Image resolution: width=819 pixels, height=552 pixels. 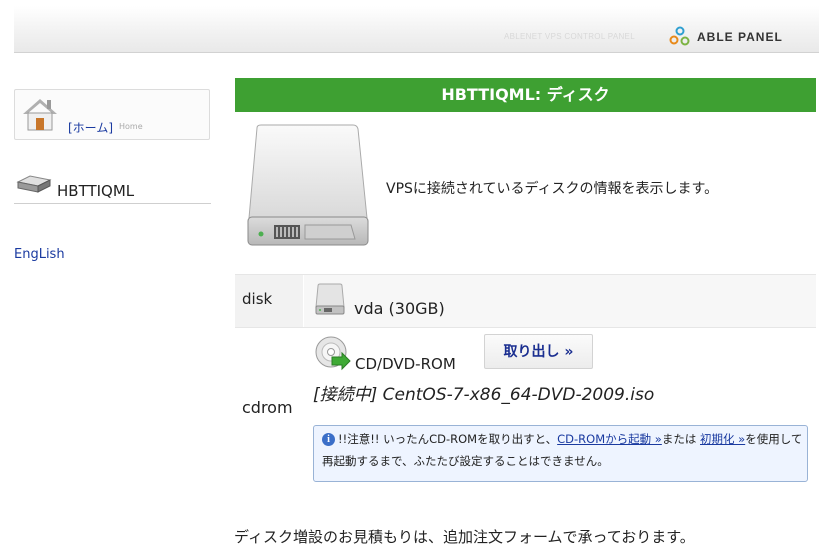 What do you see at coordinates (257, 299) in the screenshot?
I see `disk-label: disk` at bounding box center [257, 299].